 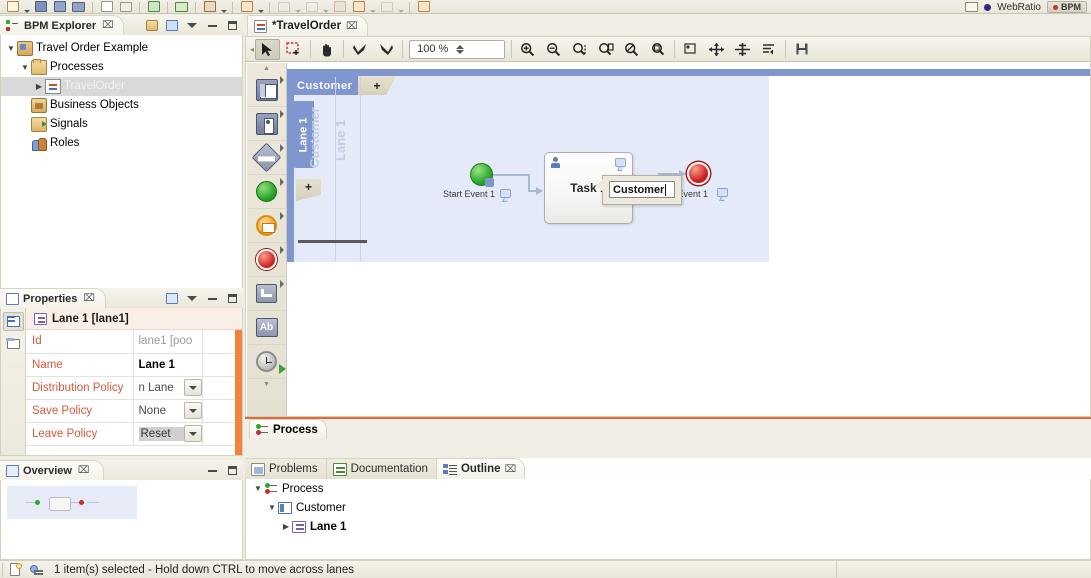 What do you see at coordinates (181, 6) in the screenshot?
I see `link-icon` at bounding box center [181, 6].